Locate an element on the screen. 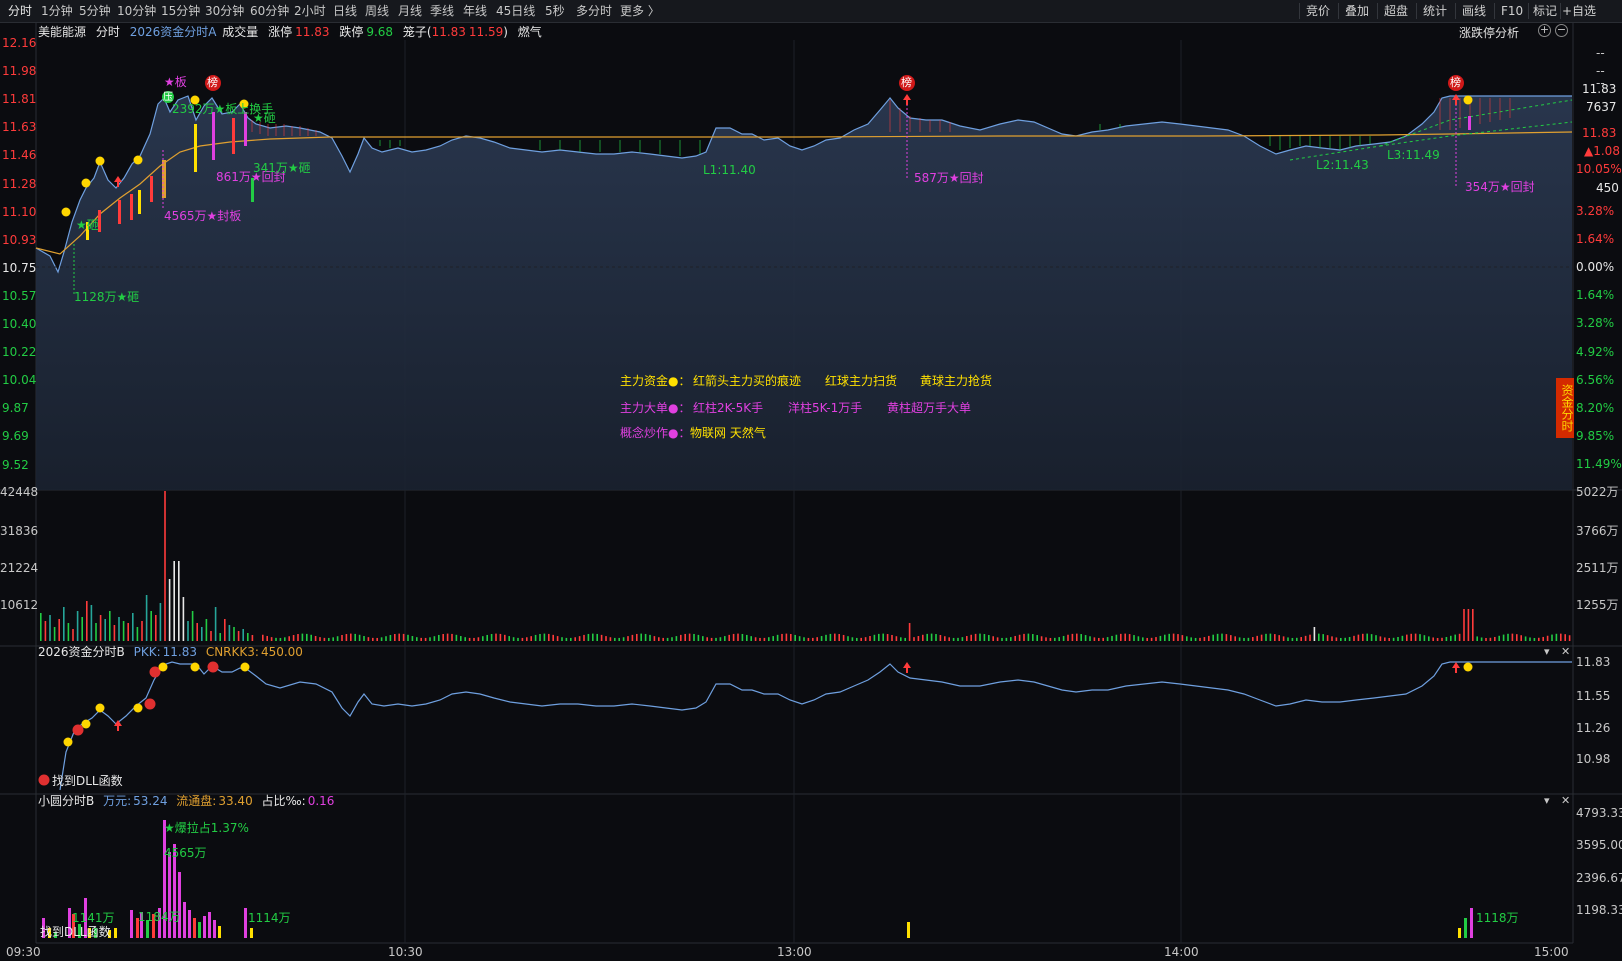  right-label: 450 is located at coordinates (1607, 188).